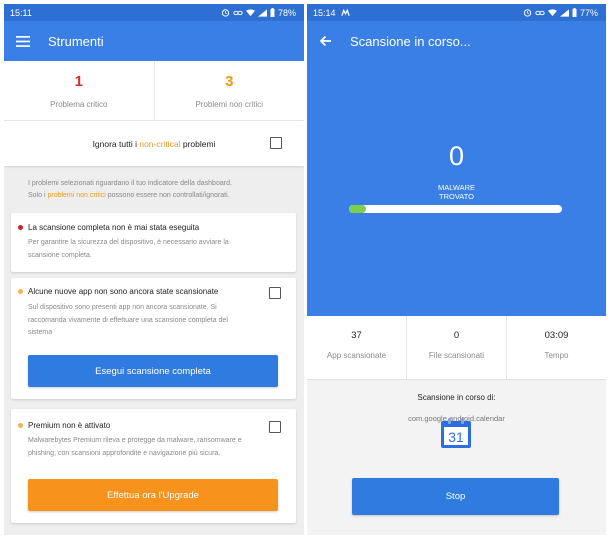 This screenshot has height=539, width=610. Describe the element at coordinates (23, 41) in the screenshot. I see `menu-icon` at that location.